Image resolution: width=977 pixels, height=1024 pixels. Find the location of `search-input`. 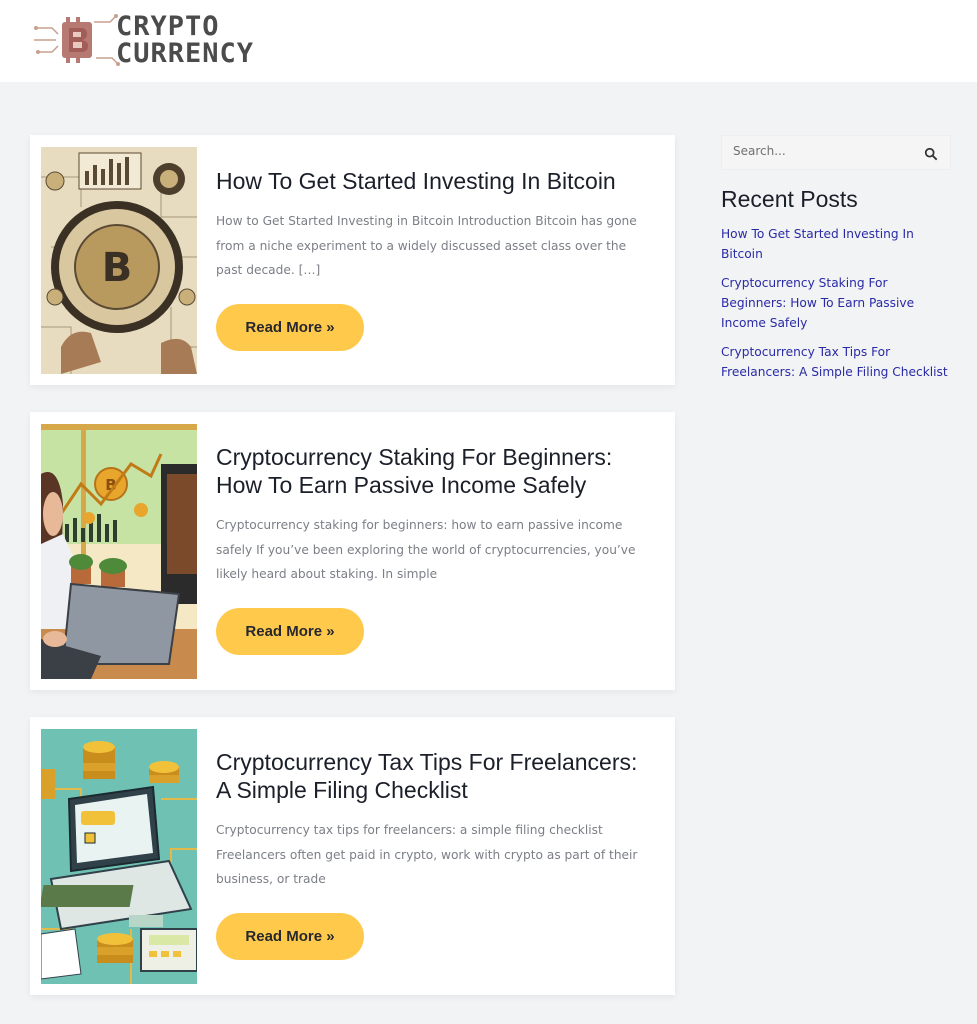

search-input is located at coordinates (823, 151).